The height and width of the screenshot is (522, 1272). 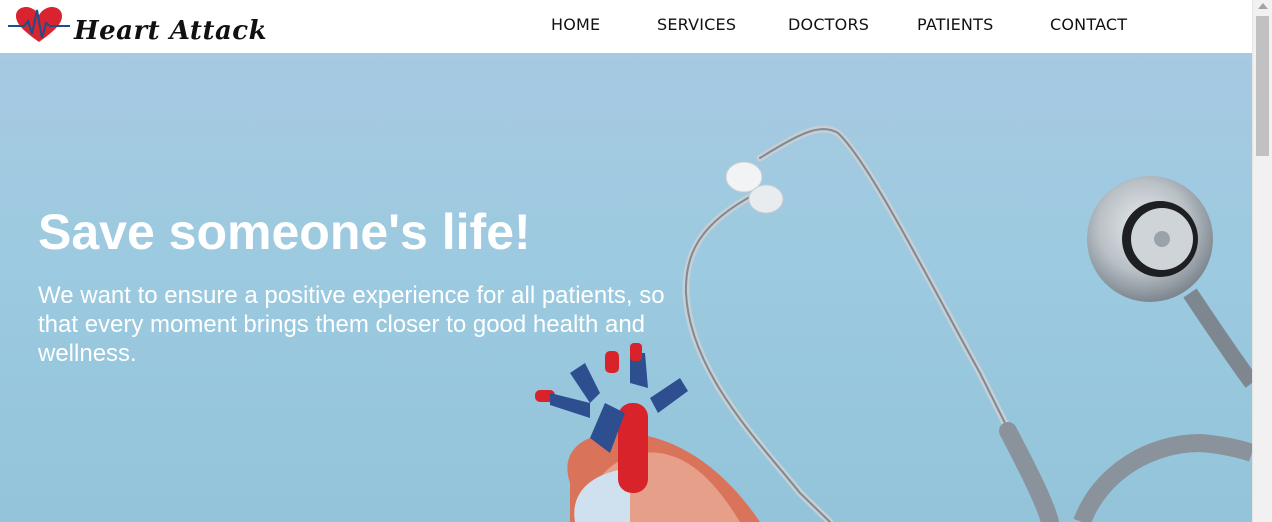 I want to click on nav-patients: PATIENTS, so click(x=955, y=24).